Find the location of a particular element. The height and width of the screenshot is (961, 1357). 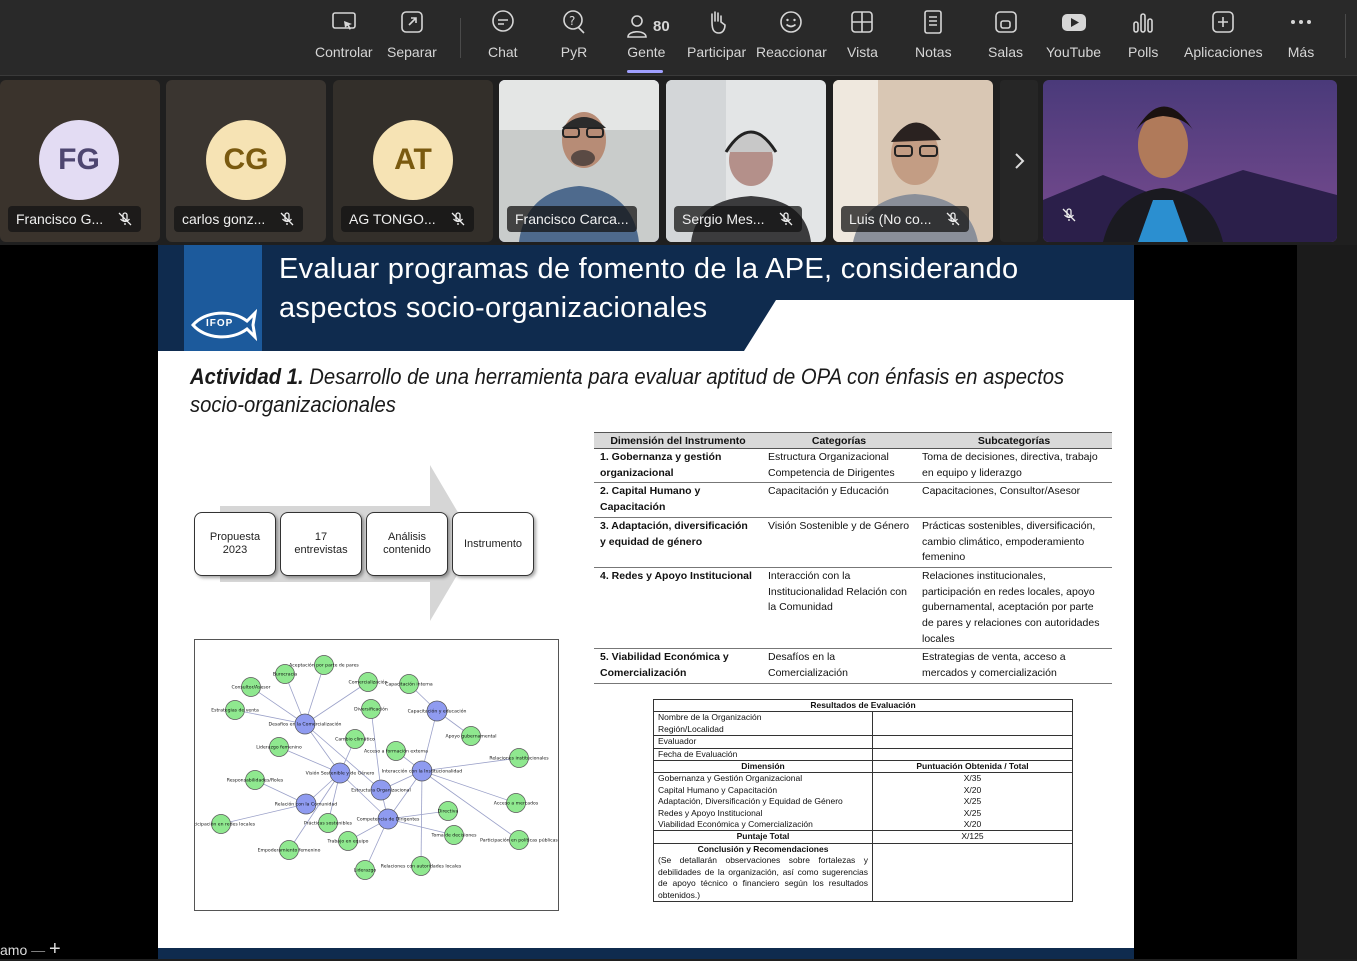

plus-icon: + is located at coordinates (55, 949).